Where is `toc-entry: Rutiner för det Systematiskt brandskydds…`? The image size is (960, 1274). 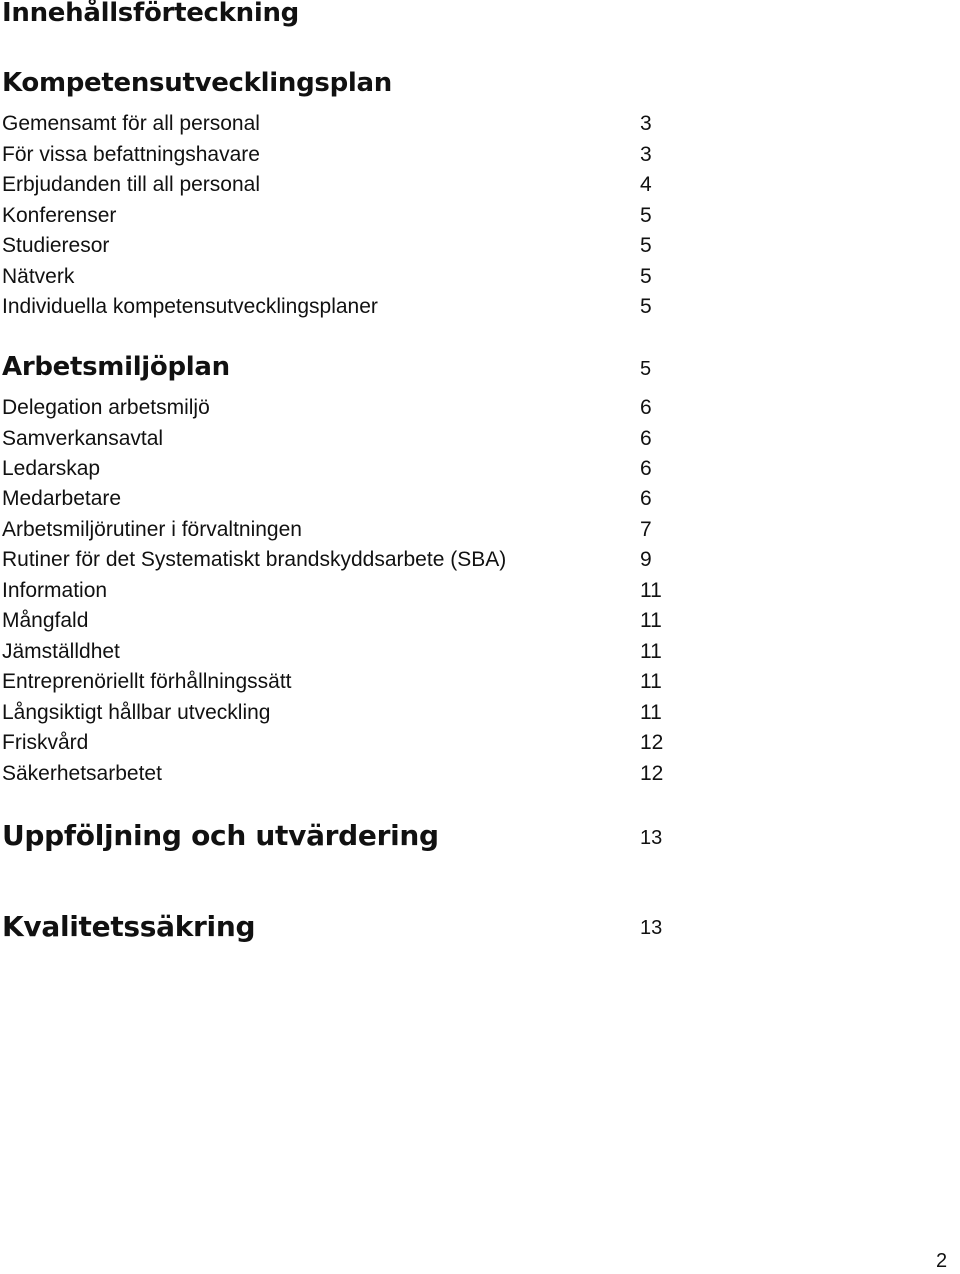
toc-entry: Rutiner för det Systematiskt brandskydds… is located at coordinates (254, 560).